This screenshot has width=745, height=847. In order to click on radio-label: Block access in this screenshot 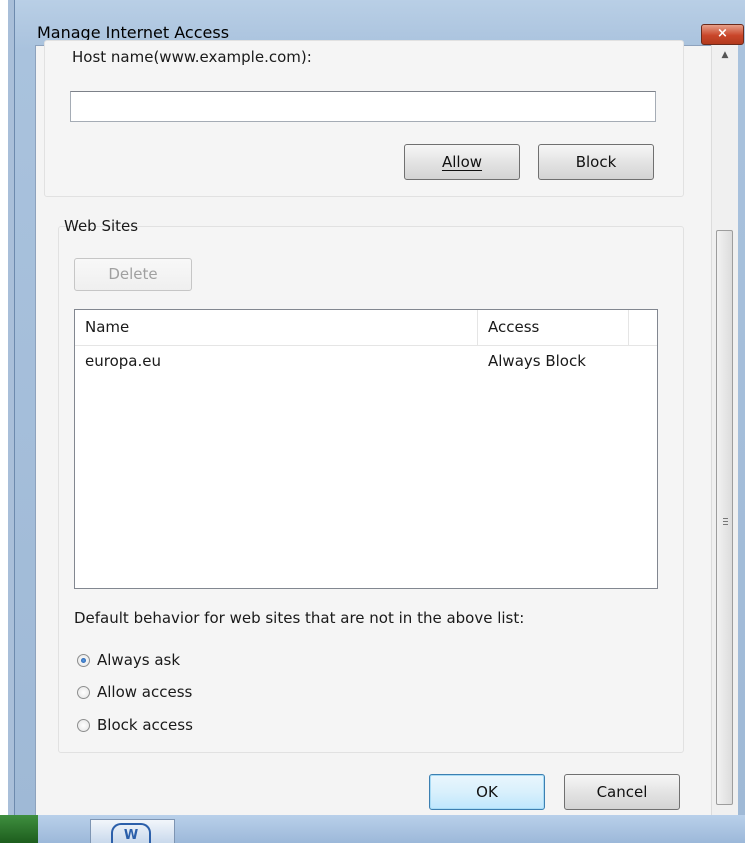, I will do `click(145, 725)`.